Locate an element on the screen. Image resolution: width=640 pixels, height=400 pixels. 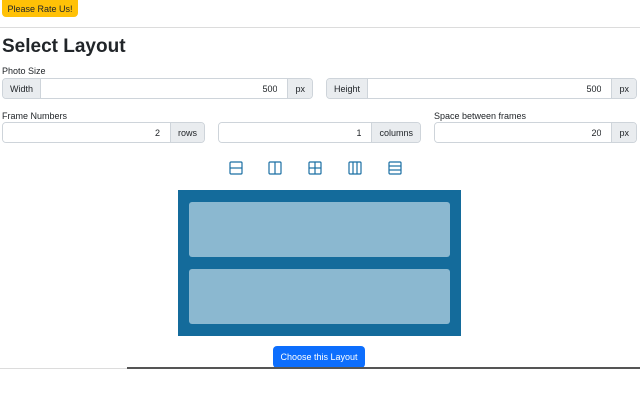
rows-unit: rows is located at coordinates (186, 132).